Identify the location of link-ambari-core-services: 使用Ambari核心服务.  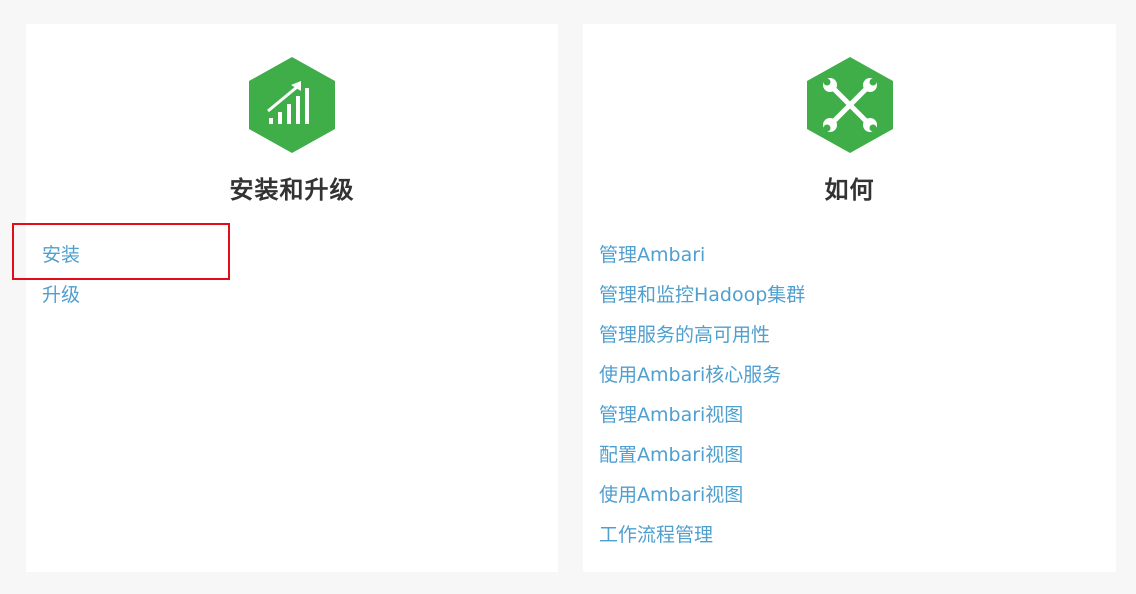
(702, 383).